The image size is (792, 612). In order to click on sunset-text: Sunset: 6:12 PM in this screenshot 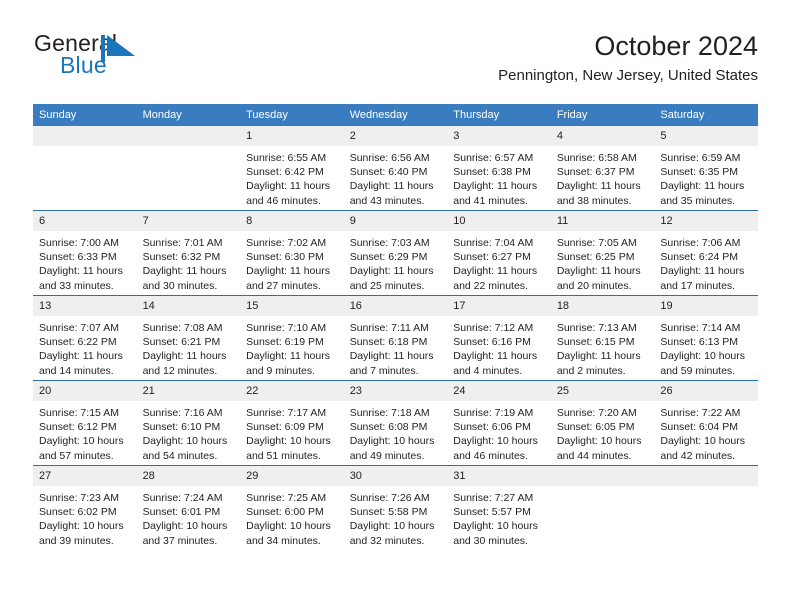, I will do `click(78, 427)`.